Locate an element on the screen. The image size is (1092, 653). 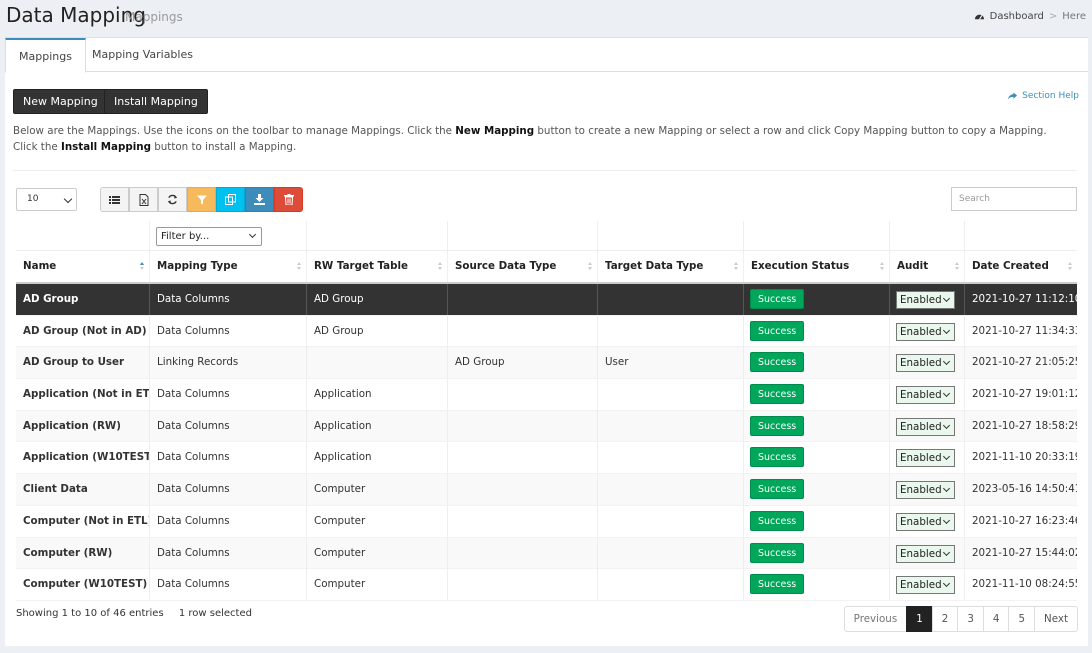
new-mapping-button: New Mapping is located at coordinates (60, 101).